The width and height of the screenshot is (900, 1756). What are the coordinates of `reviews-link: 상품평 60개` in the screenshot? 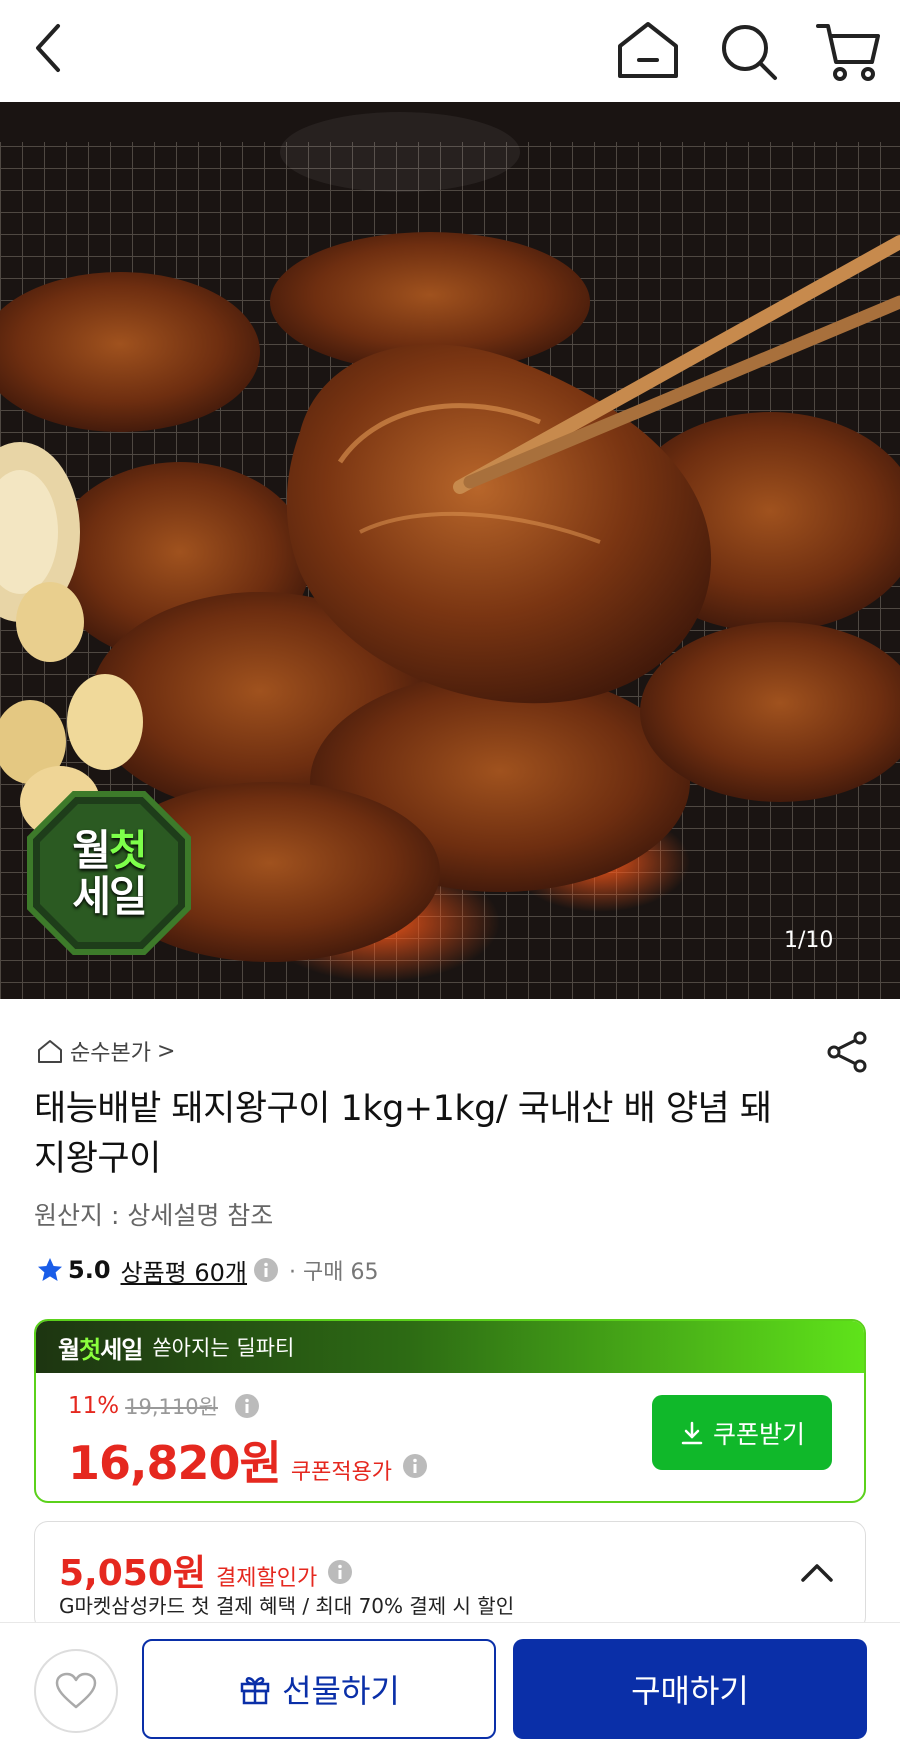 It's located at (184, 1270).